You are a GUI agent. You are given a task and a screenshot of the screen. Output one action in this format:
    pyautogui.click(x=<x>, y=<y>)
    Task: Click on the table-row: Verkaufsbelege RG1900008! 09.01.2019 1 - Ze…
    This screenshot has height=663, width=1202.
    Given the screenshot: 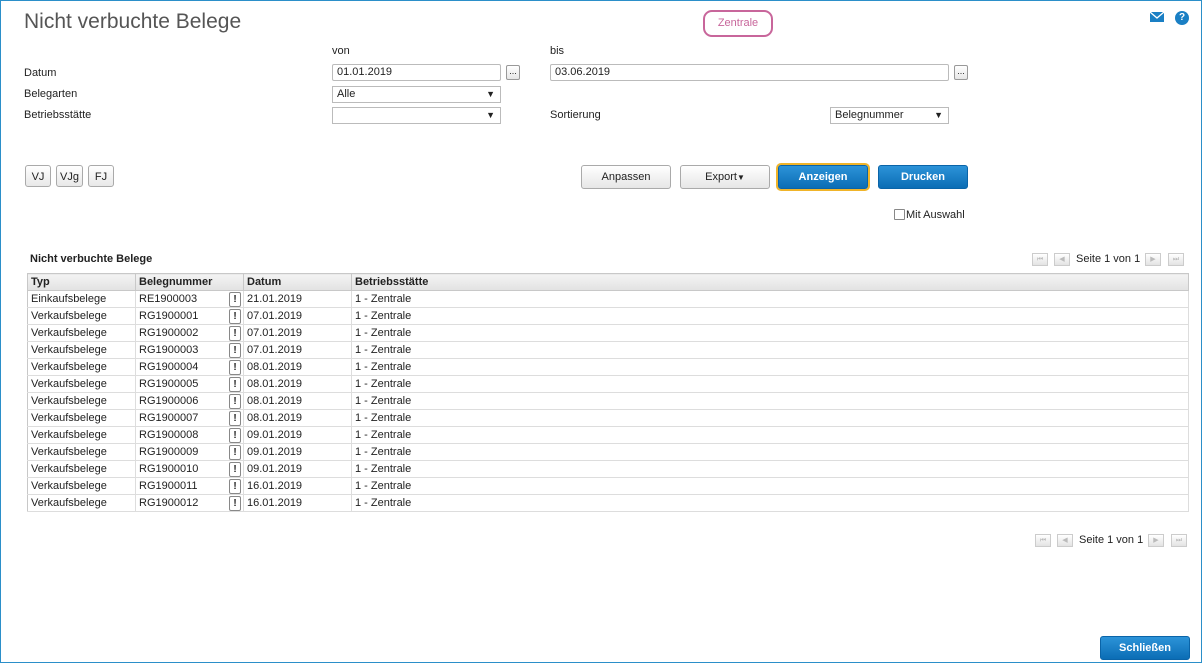 What is the action you would take?
    pyautogui.click(x=608, y=435)
    